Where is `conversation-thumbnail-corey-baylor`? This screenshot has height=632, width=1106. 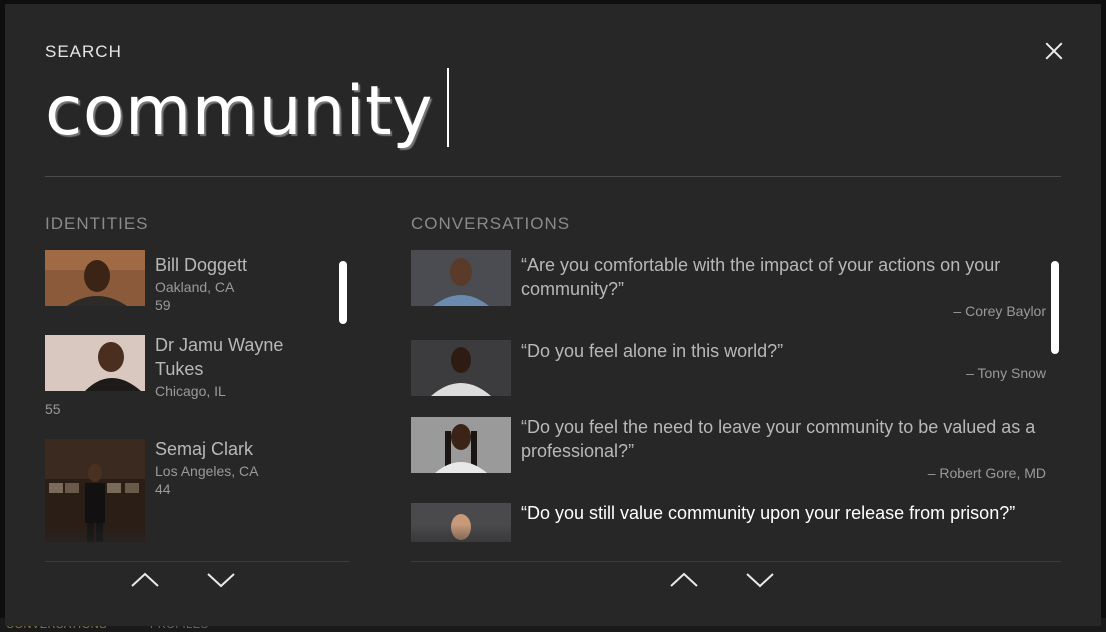
conversation-thumbnail-corey-baylor is located at coordinates (461, 278).